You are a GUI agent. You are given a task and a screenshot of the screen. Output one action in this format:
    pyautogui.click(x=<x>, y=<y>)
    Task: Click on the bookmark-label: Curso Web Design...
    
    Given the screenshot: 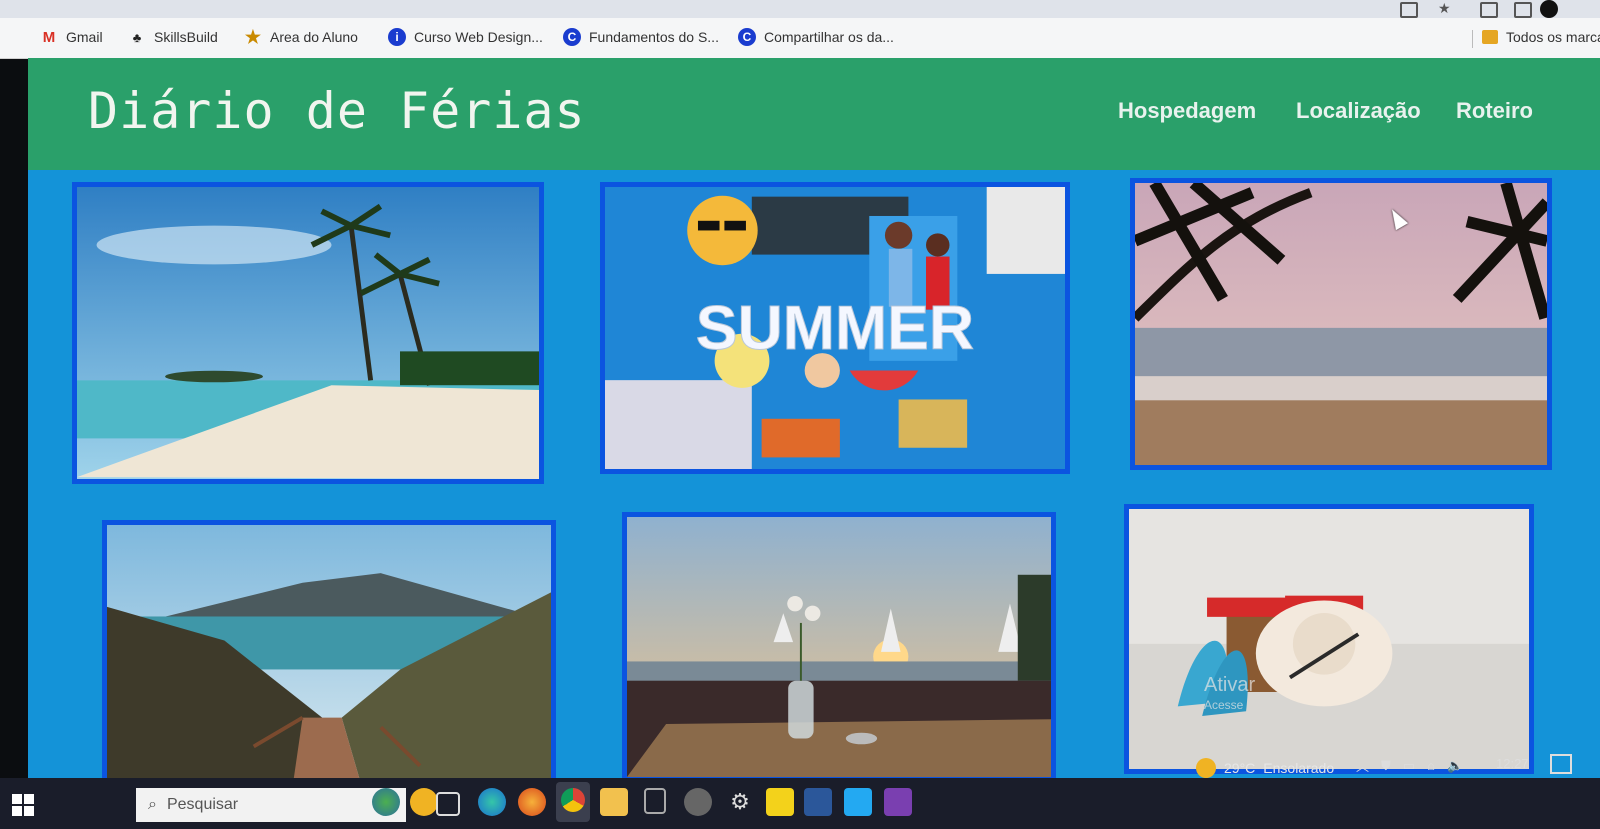 What is the action you would take?
    pyautogui.click(x=478, y=37)
    